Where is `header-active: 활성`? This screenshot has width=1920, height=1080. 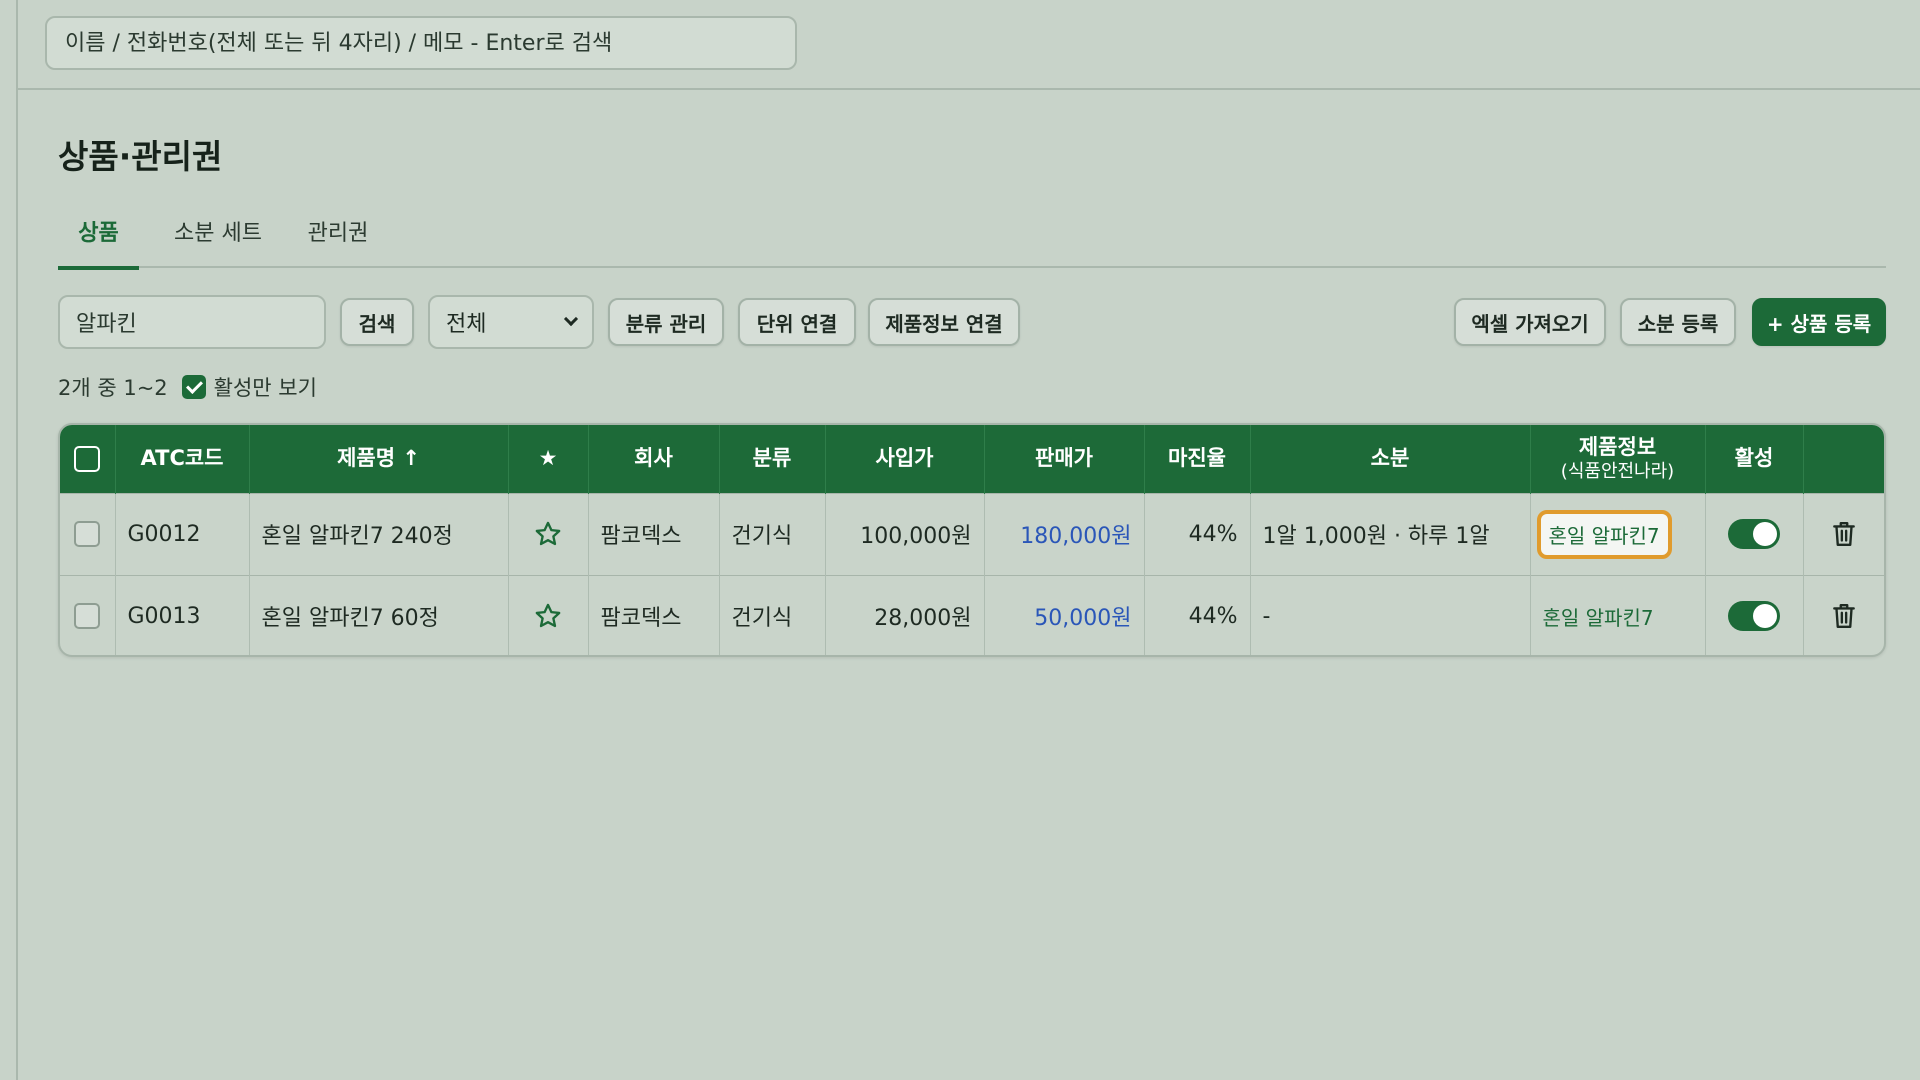
header-active: 활성 is located at coordinates (1754, 459).